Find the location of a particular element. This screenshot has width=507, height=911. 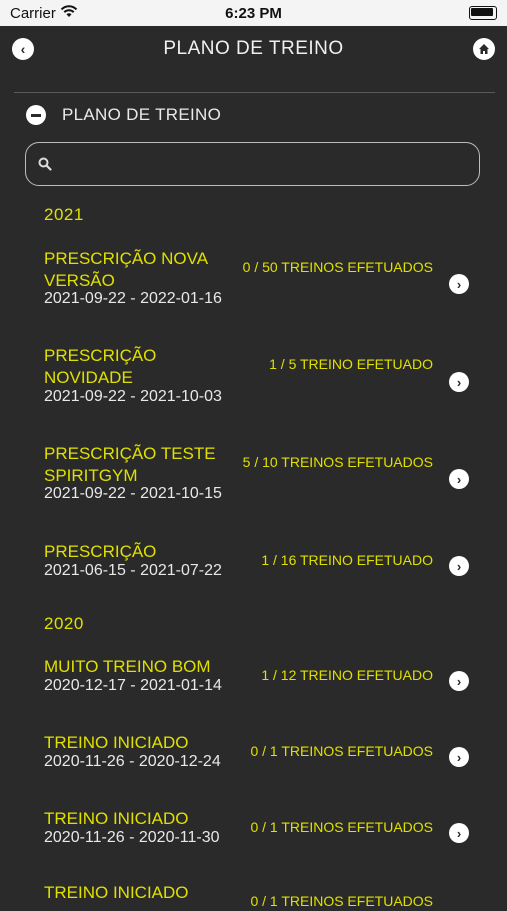

section-title: PLANO DE TREINO is located at coordinates (142, 114).